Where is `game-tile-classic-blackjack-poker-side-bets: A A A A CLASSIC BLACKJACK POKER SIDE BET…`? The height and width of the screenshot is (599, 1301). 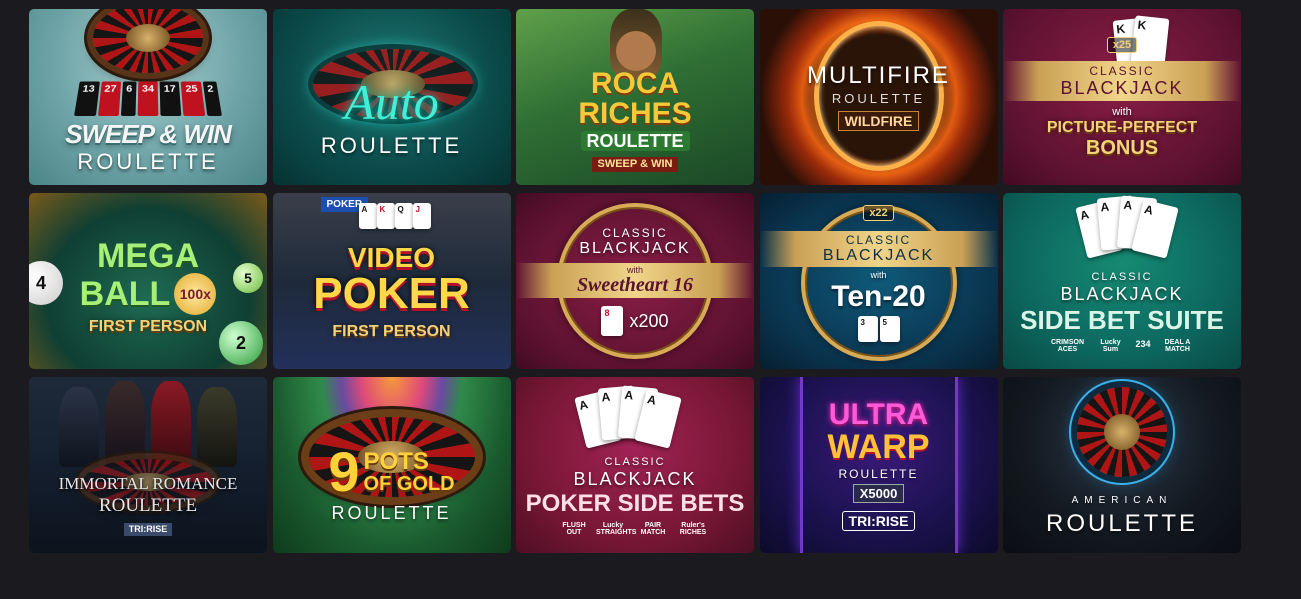
game-tile-classic-blackjack-poker-side-bets: A A A A CLASSIC BLACKJACK POKER SIDE BET… is located at coordinates (635, 465).